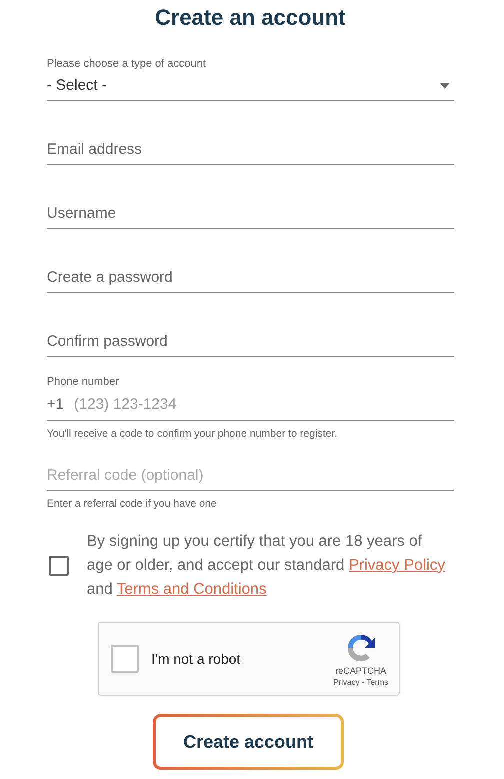  Describe the element at coordinates (361, 671) in the screenshot. I see `captcha-brand: reCAPTCHA` at that location.